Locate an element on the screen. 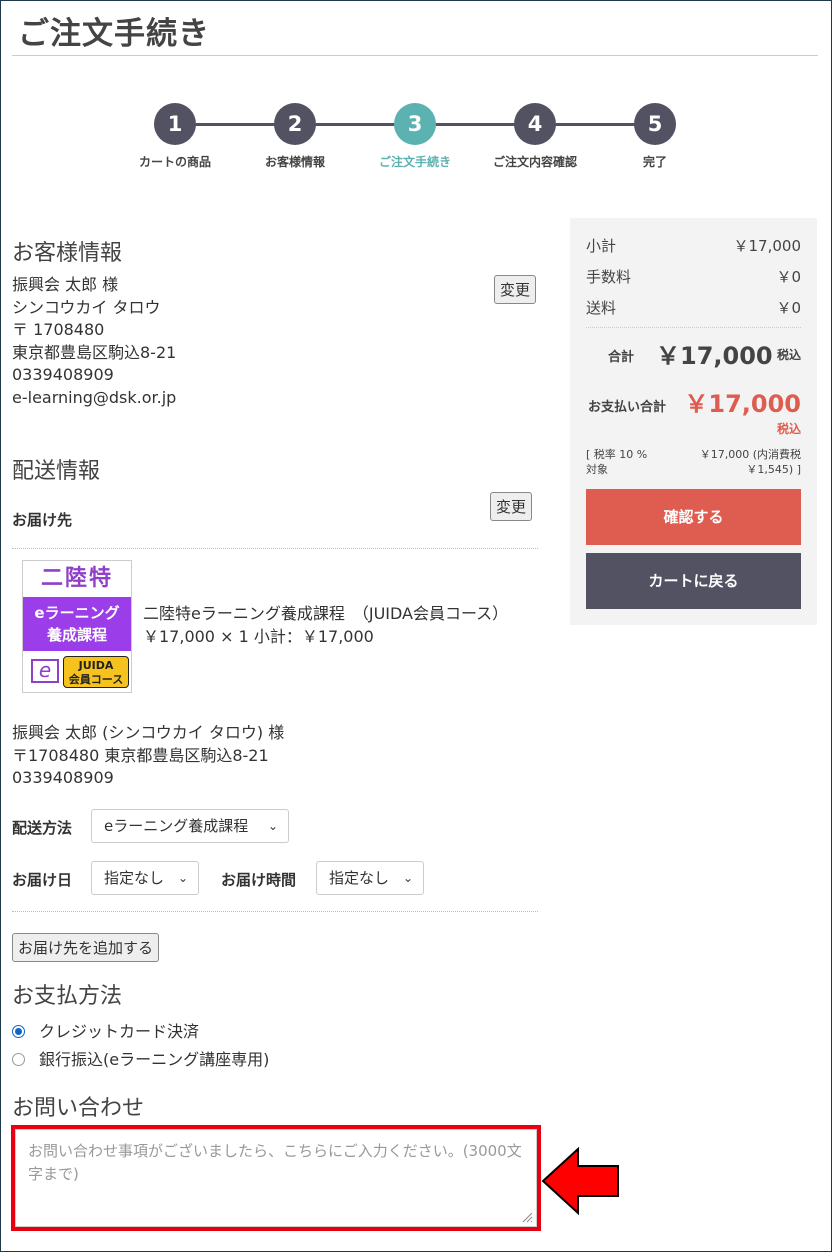  delivery-time-select: 指定なし ⌄ is located at coordinates (370, 878).